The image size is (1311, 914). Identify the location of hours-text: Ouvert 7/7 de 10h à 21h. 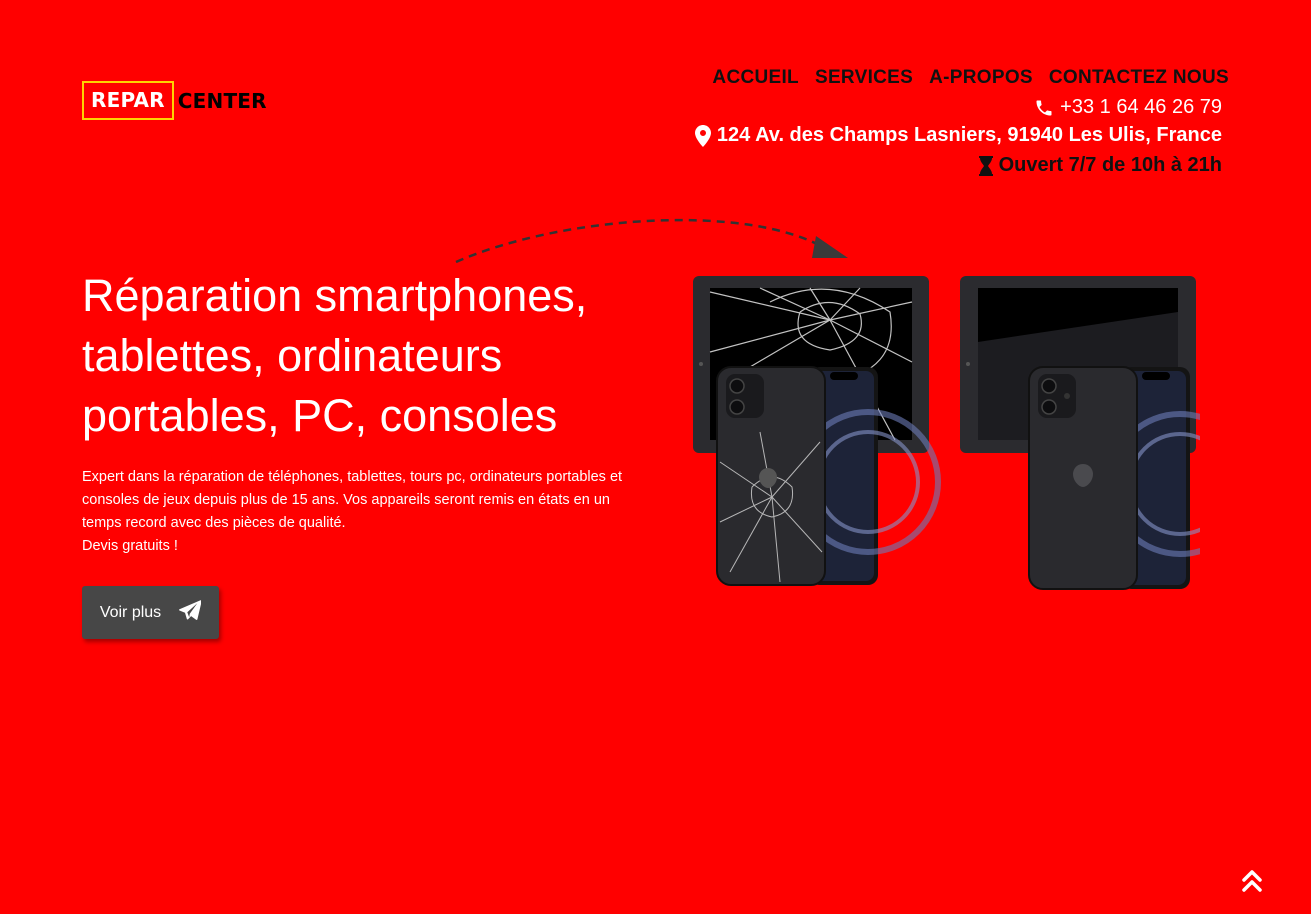
(1110, 165).